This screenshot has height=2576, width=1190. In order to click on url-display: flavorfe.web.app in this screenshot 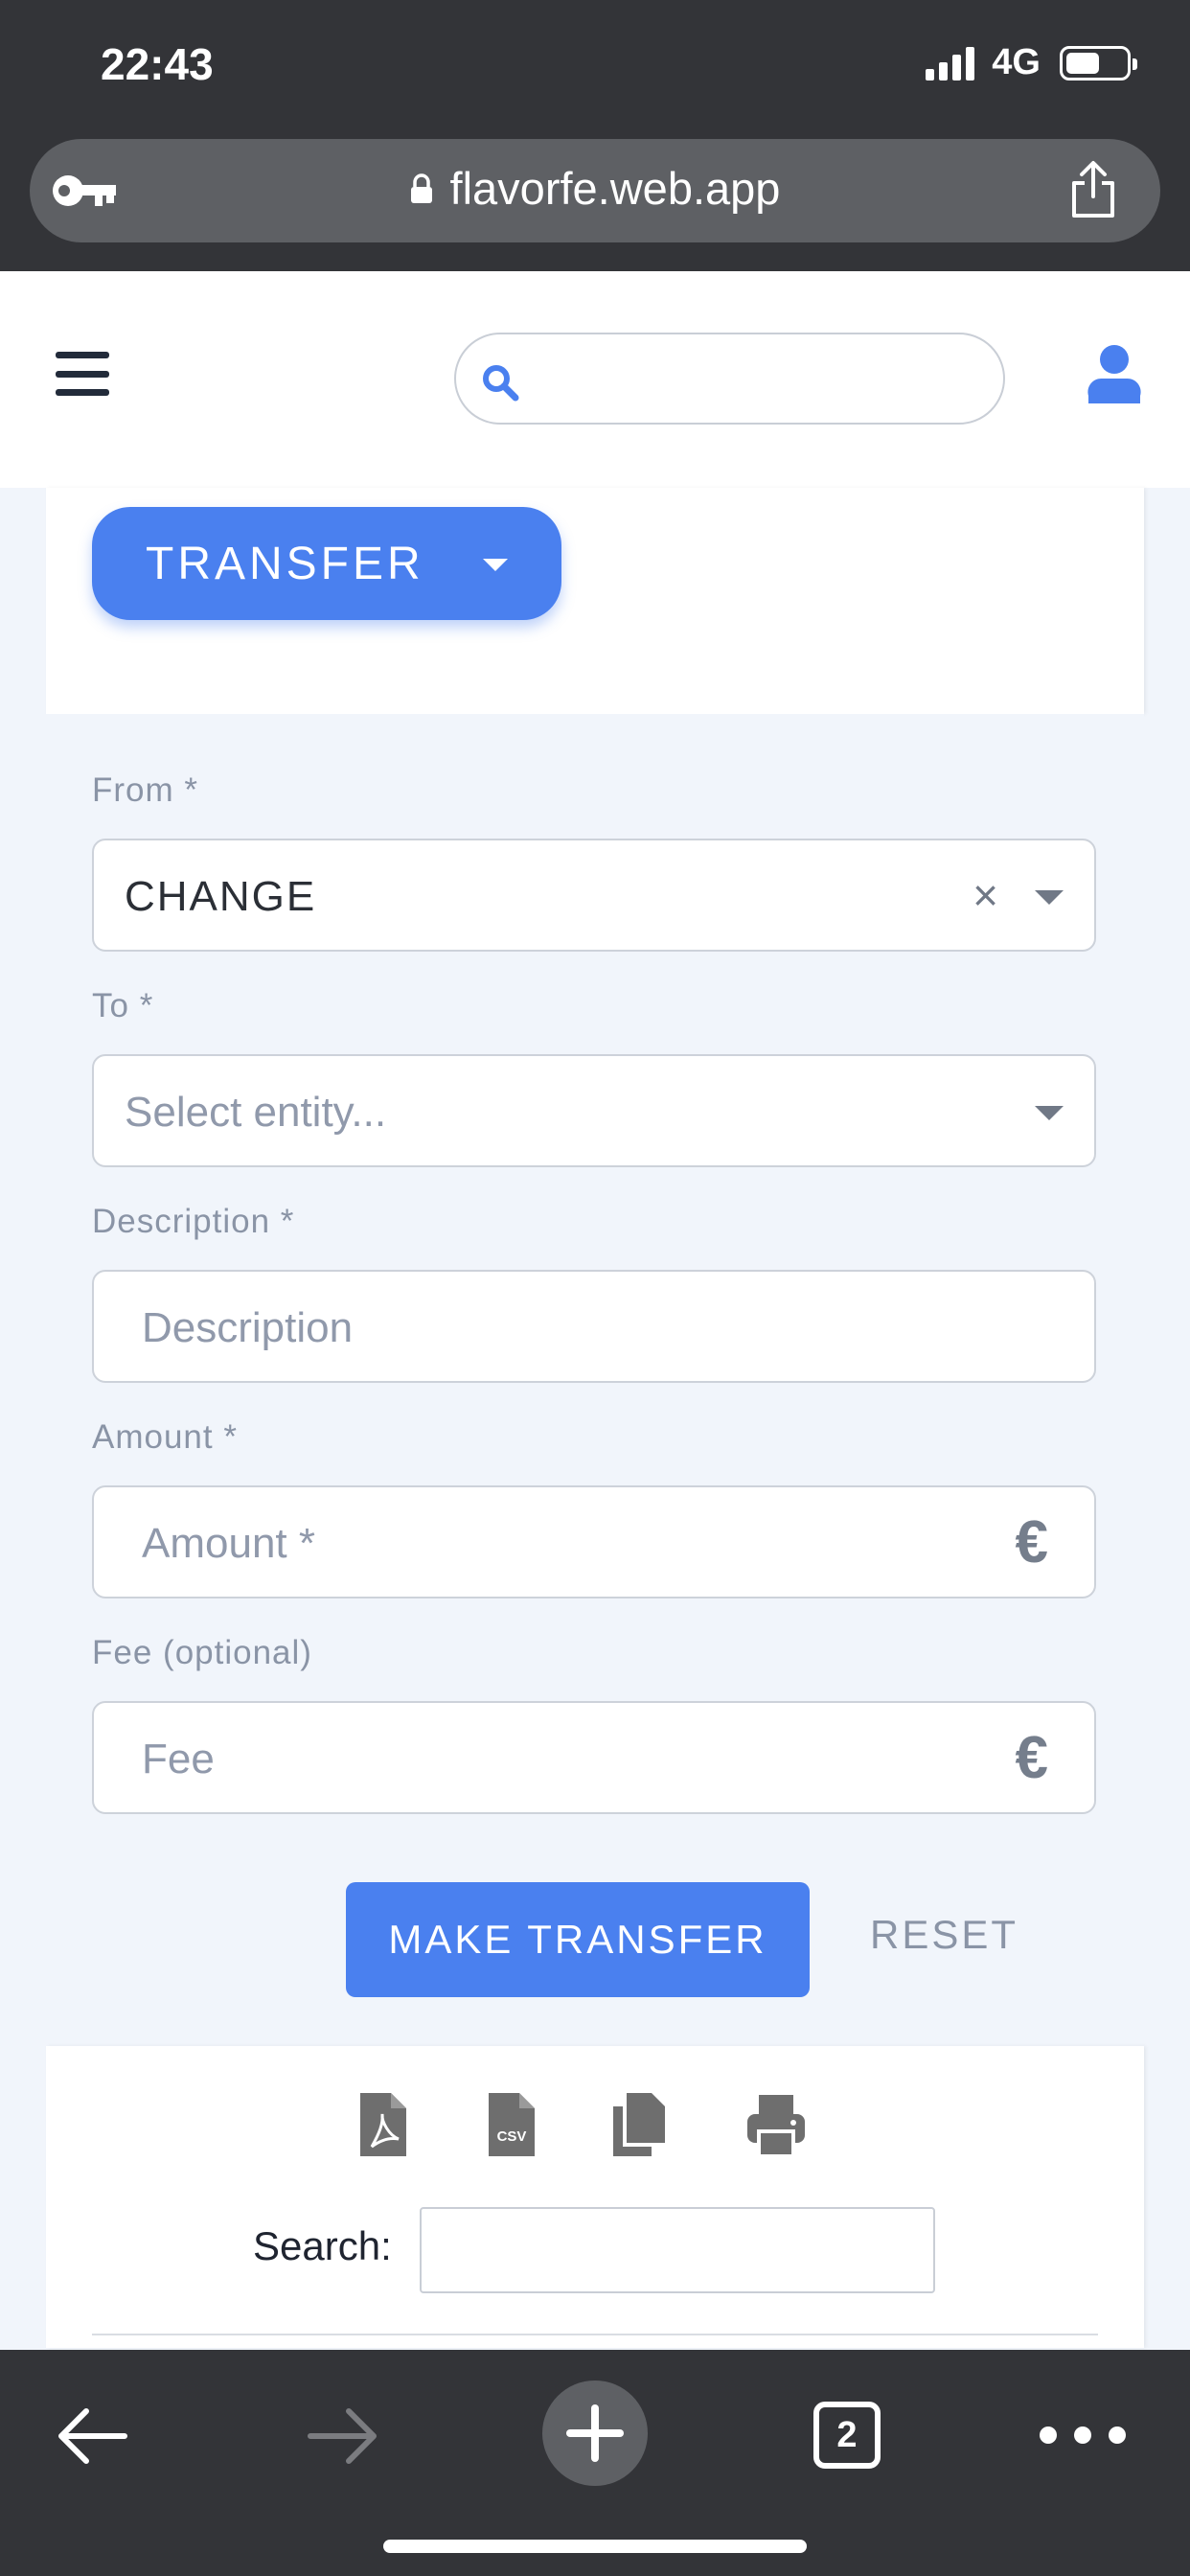, I will do `click(595, 188)`.